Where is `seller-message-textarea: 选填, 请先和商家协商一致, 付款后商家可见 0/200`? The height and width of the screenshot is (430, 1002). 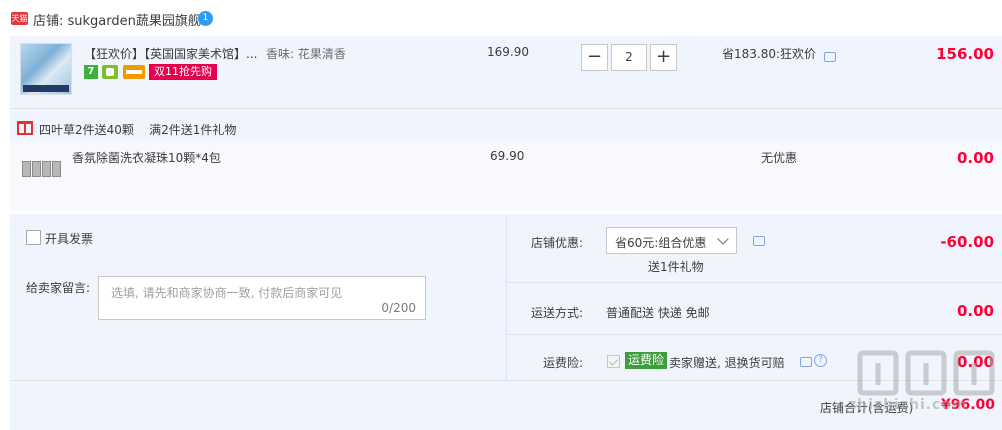
seller-message-textarea: 选填, 请先和商家协商一致, 付款后商家可见 0/200 is located at coordinates (262, 298).